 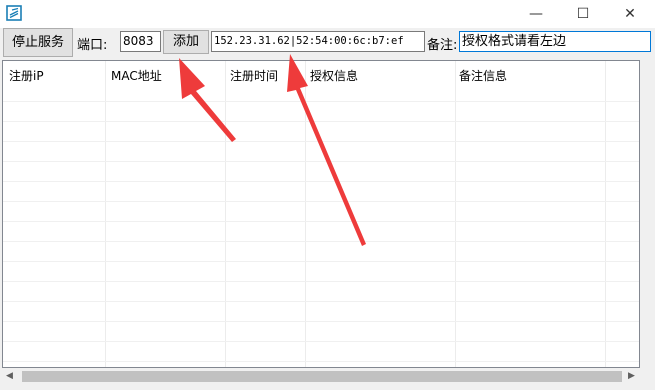 What do you see at coordinates (647, 213) in the screenshot?
I see `vertical-scrollbar` at bounding box center [647, 213].